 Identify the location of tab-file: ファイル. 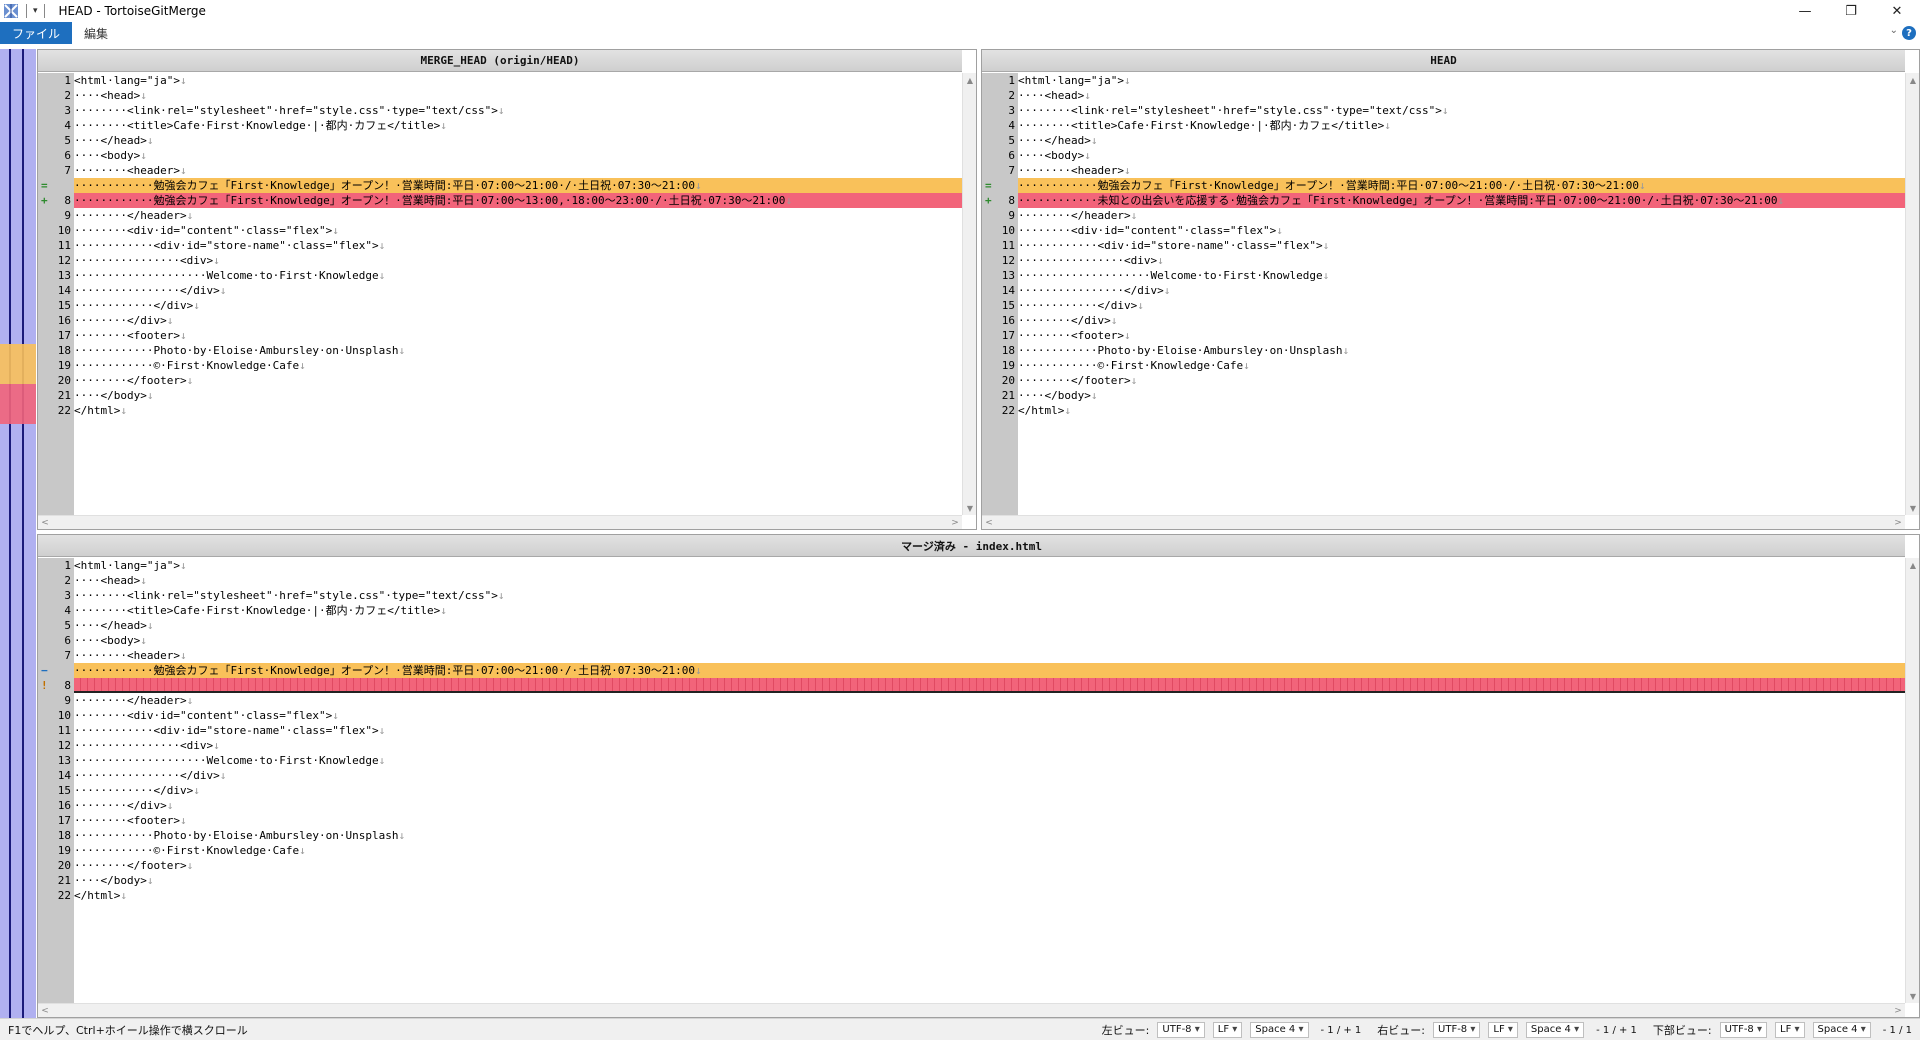
(36, 33).